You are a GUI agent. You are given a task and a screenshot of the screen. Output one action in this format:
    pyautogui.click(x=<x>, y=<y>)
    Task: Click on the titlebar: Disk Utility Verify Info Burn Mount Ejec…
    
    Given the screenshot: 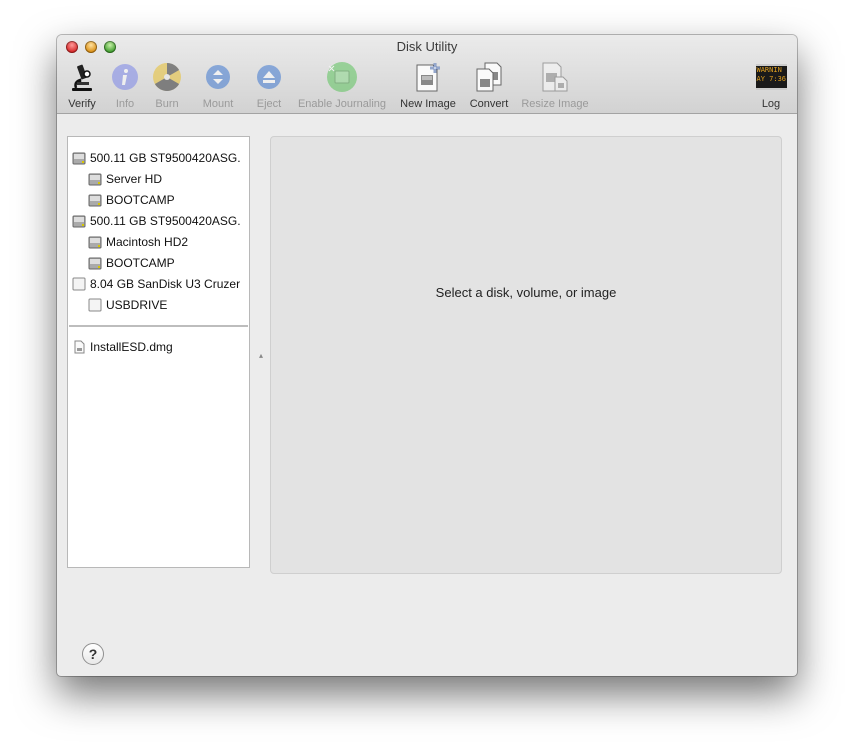 What is the action you would take?
    pyautogui.click(x=427, y=74)
    